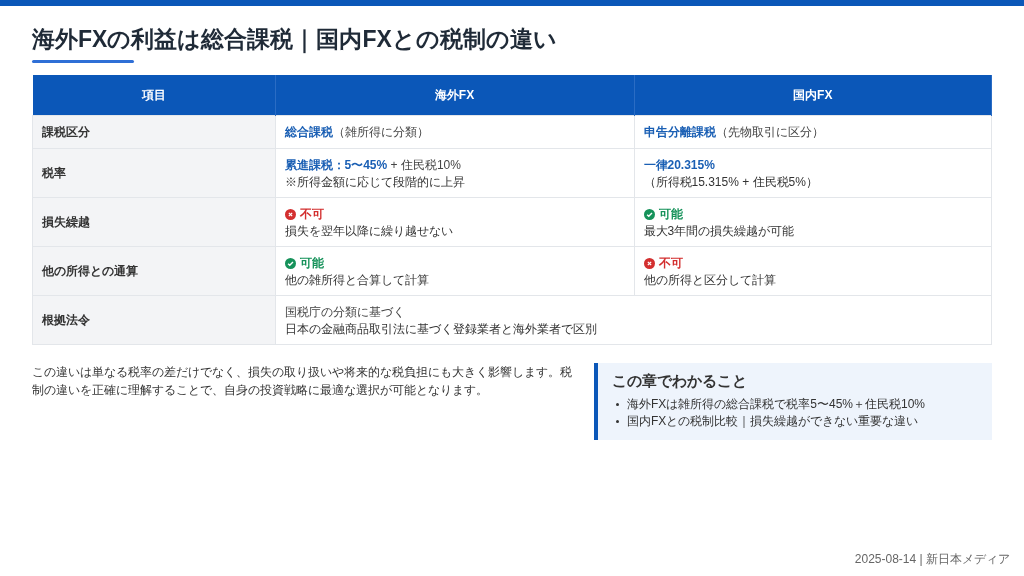 This screenshot has height=576, width=1024. I want to click on row-label: 損失繰越, so click(153, 222).